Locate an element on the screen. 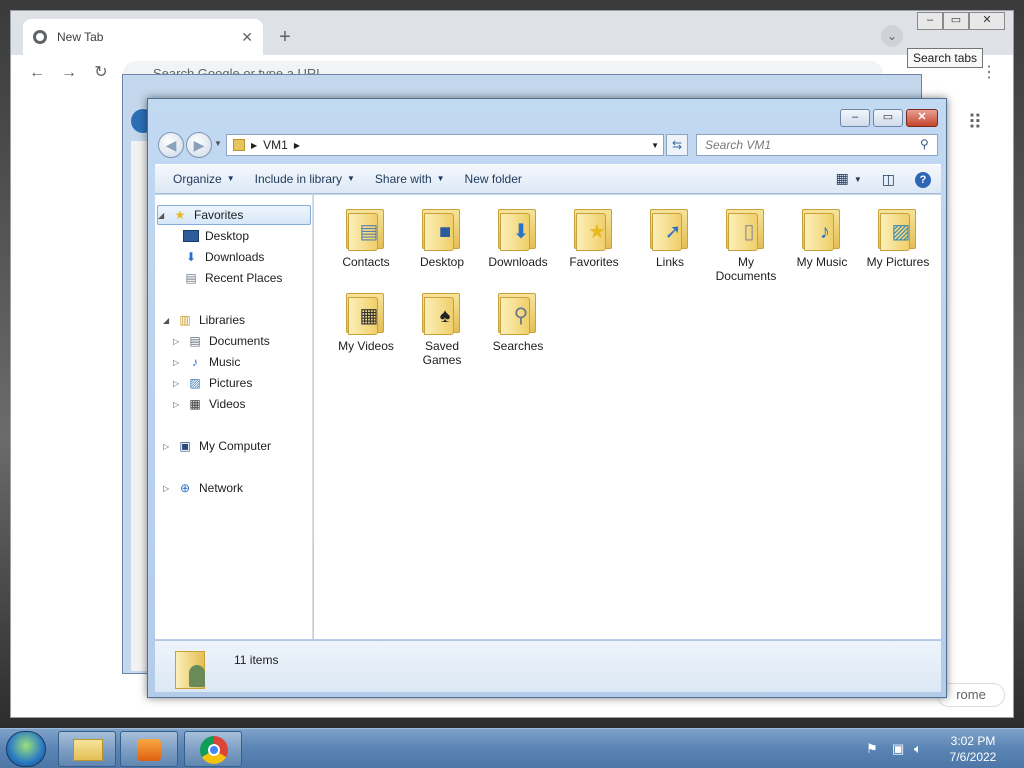 This screenshot has height=768, width=1024. action-center-icon: ⚑ is located at coordinates (872, 749).